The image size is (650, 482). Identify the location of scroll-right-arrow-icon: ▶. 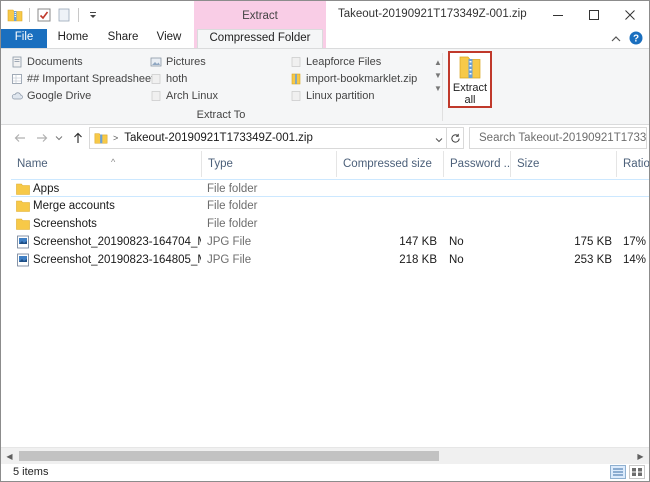
(640, 456).